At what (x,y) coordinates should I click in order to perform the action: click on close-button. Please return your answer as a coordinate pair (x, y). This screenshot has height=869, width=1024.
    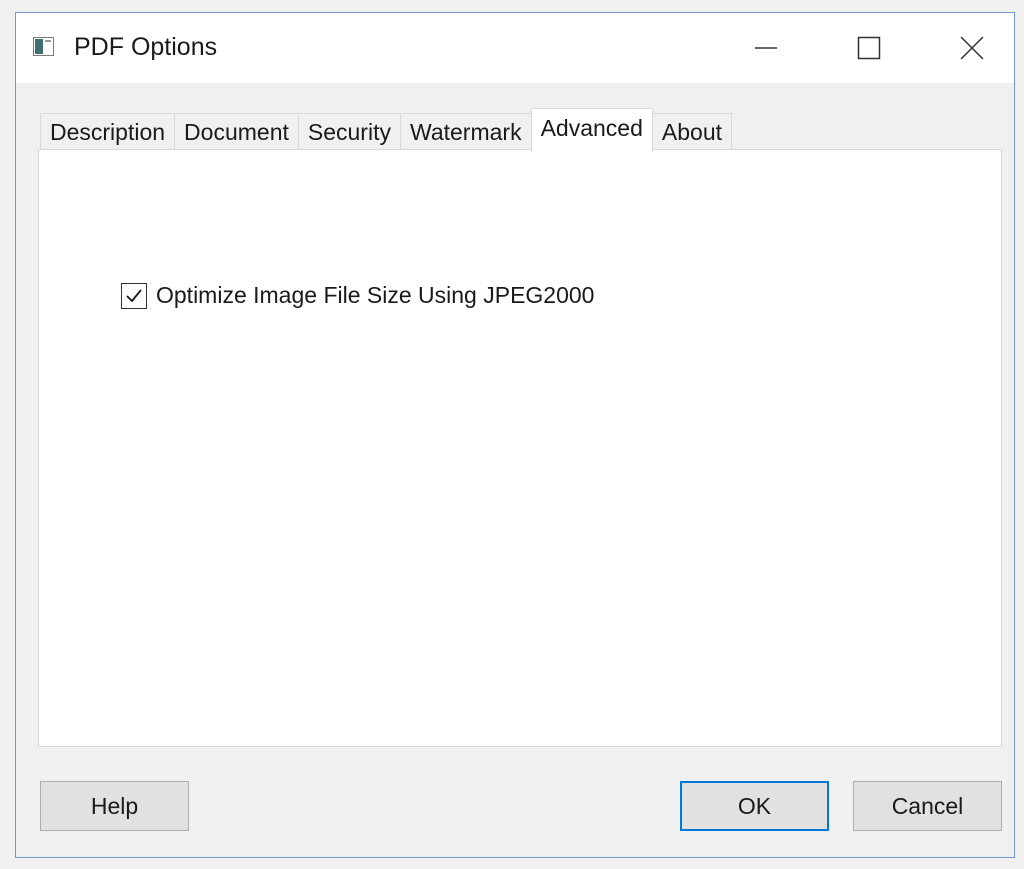
    Looking at the image, I should click on (972, 48).